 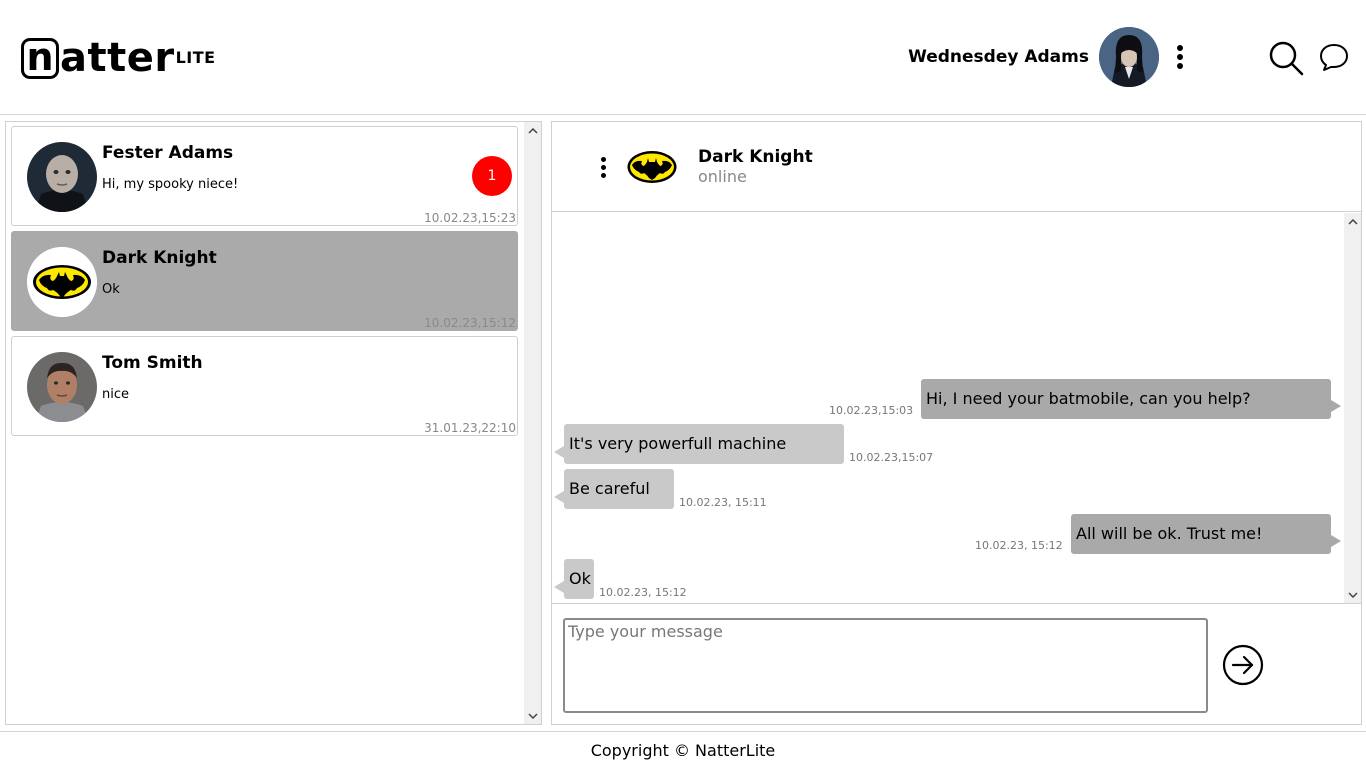 What do you see at coordinates (152, 363) in the screenshot?
I see `contact-name: Tom Smith` at bounding box center [152, 363].